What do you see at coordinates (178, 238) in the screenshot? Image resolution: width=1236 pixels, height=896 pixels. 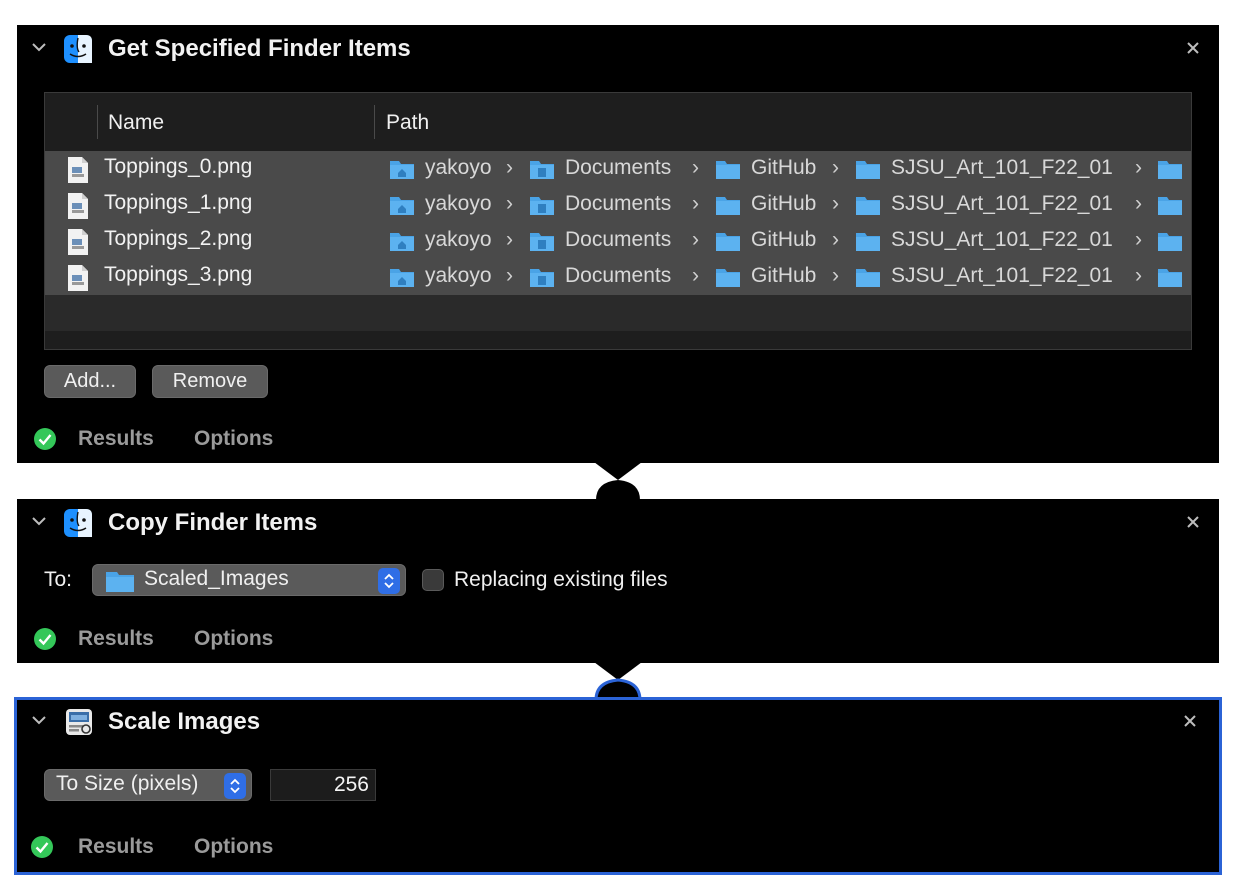 I see `file-name: Toppings_2.png` at bounding box center [178, 238].